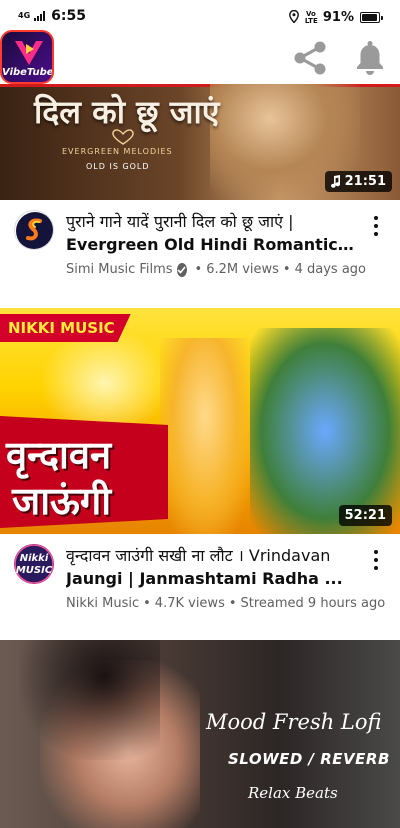  I want to click on notifications-button, so click(370, 58).